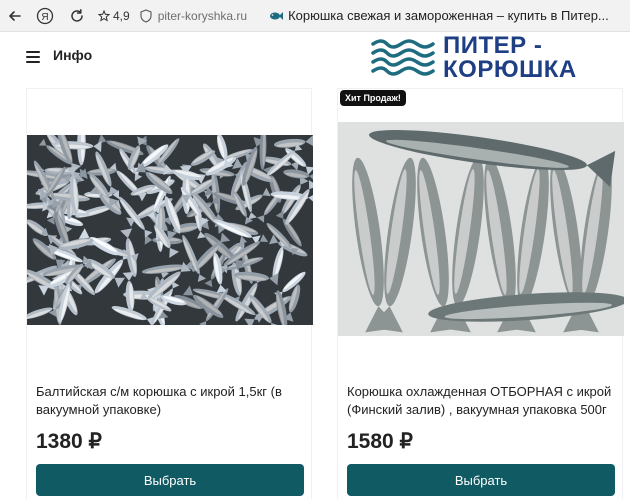 The width and height of the screenshot is (630, 499). I want to click on logo-line-1: ПИТЕР -, so click(493, 45).